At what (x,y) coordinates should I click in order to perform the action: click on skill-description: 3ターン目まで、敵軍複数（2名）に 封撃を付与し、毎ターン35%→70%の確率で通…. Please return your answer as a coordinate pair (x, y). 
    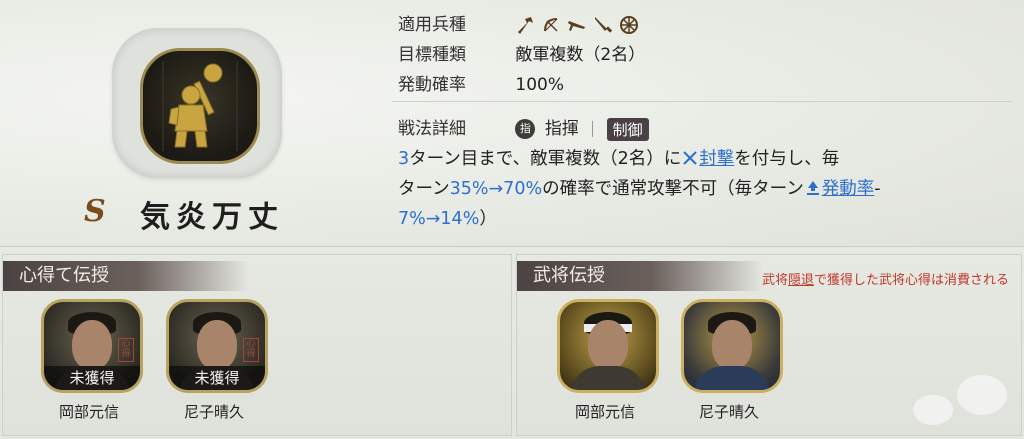
    Looking at the image, I should click on (698, 189).